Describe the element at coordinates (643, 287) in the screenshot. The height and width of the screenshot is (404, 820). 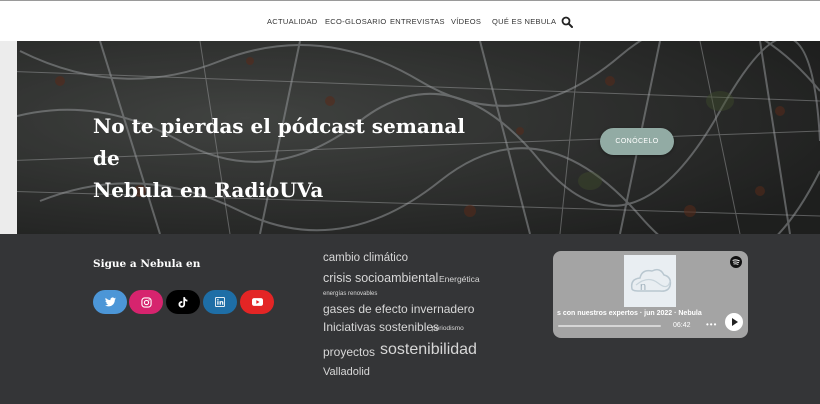
I see `svg-text: n` at that location.